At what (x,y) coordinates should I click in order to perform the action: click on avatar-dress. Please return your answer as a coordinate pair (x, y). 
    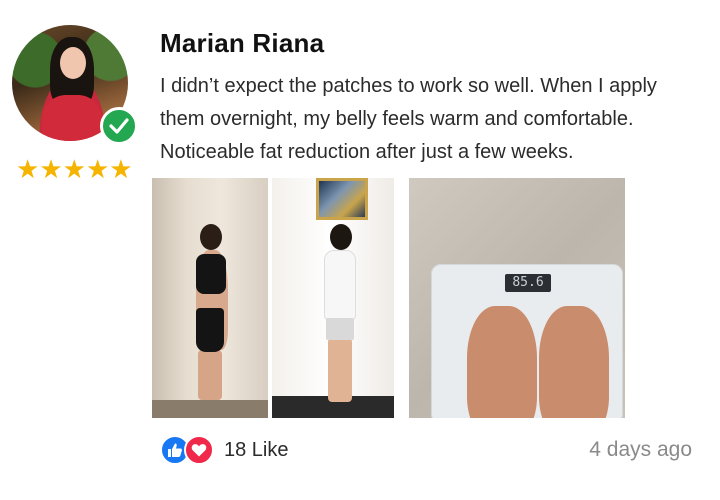
    Looking at the image, I should click on (72, 118).